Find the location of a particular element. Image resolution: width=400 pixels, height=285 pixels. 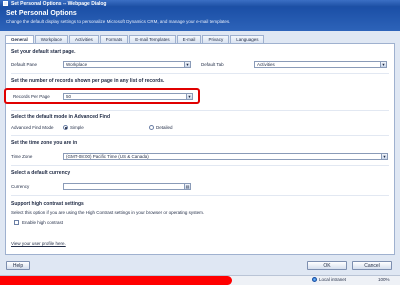

high-contrast-label: Enable high contrast is located at coordinates (43, 222).